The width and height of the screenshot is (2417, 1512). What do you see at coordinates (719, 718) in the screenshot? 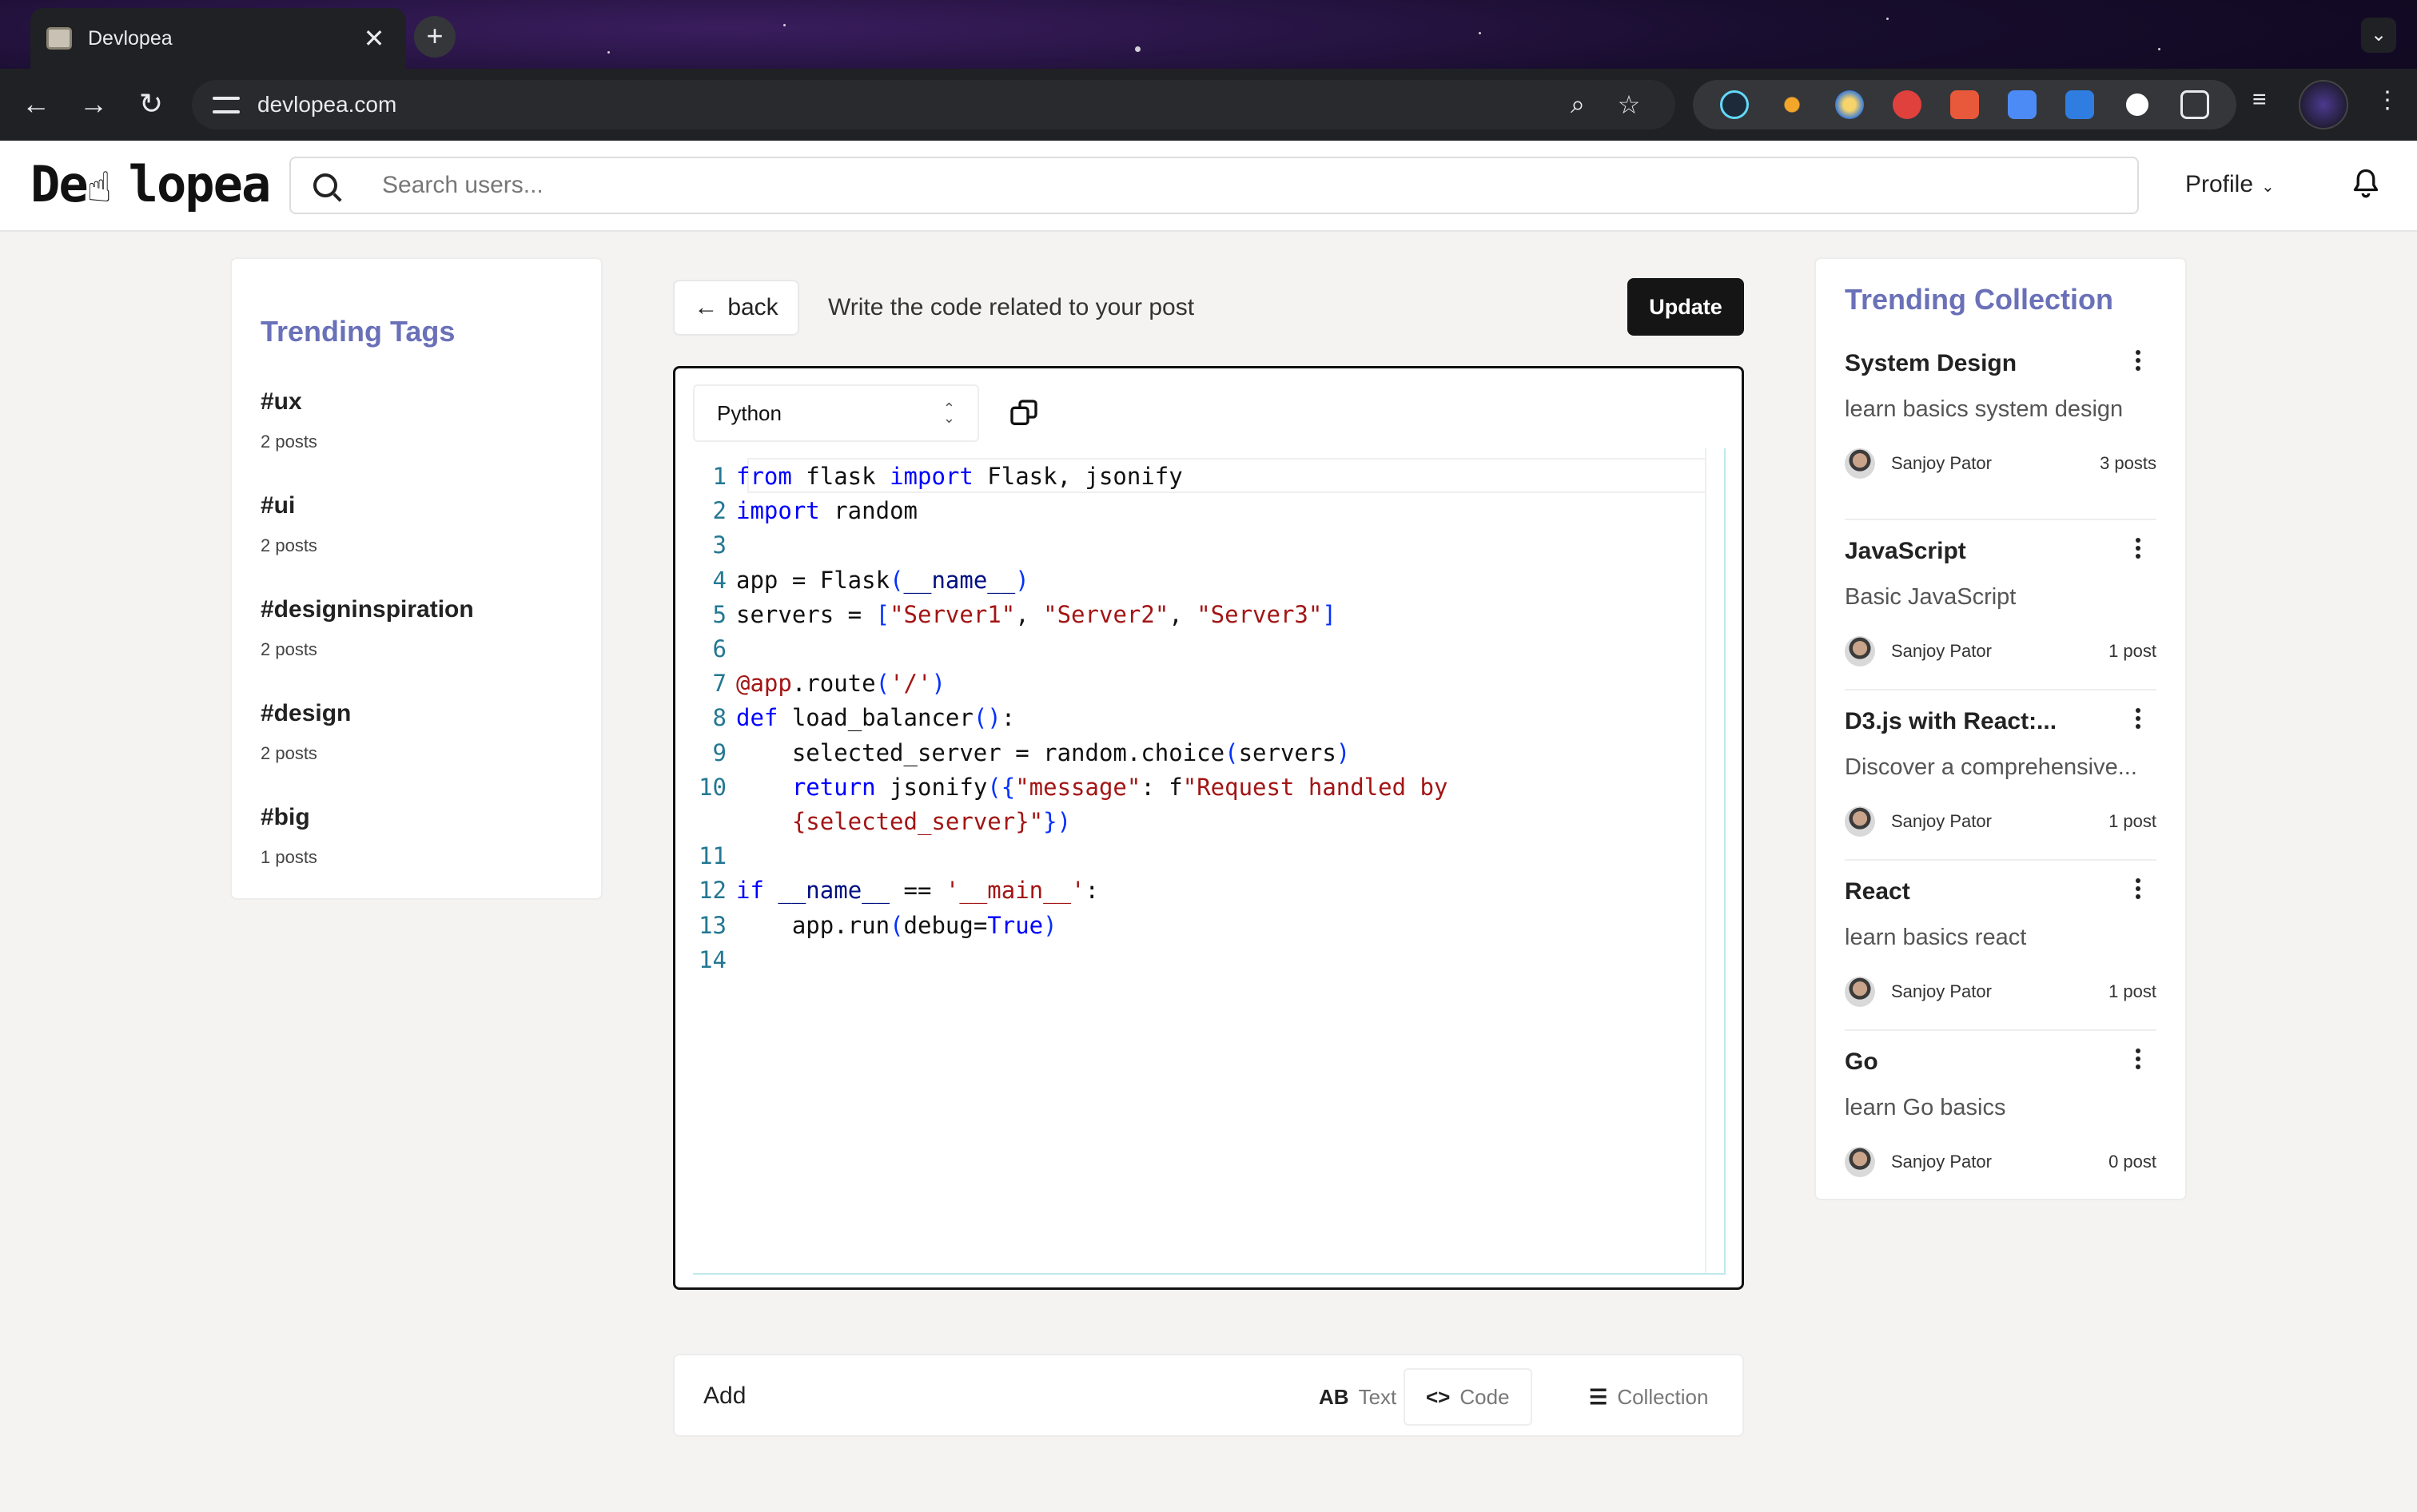
I see `line-number: 8` at bounding box center [719, 718].